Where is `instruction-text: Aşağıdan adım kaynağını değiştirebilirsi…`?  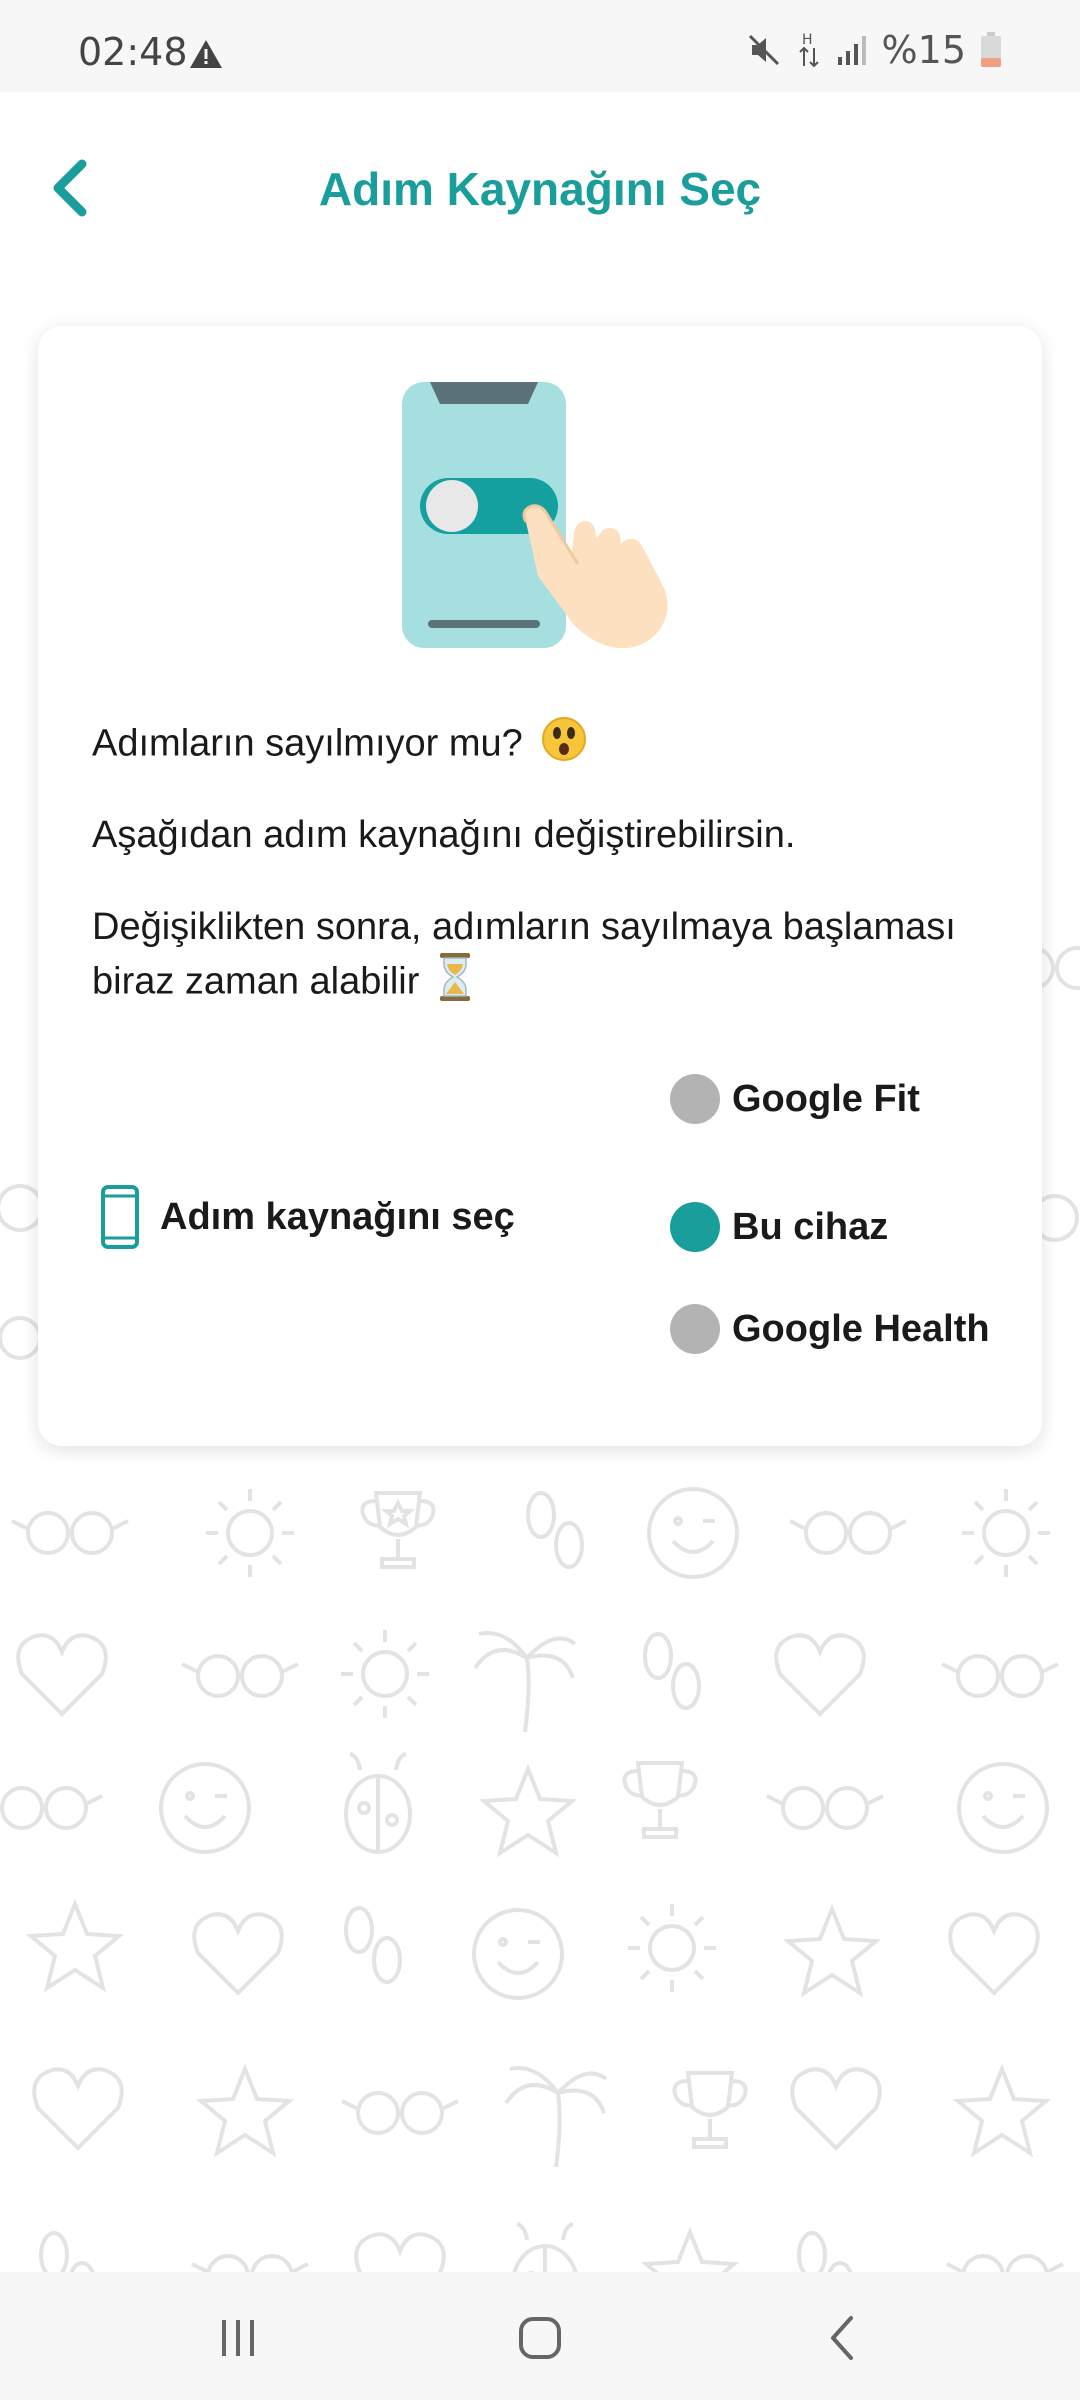 instruction-text: Aşağıdan adım kaynağını değiştirebilirsi… is located at coordinates (444, 835).